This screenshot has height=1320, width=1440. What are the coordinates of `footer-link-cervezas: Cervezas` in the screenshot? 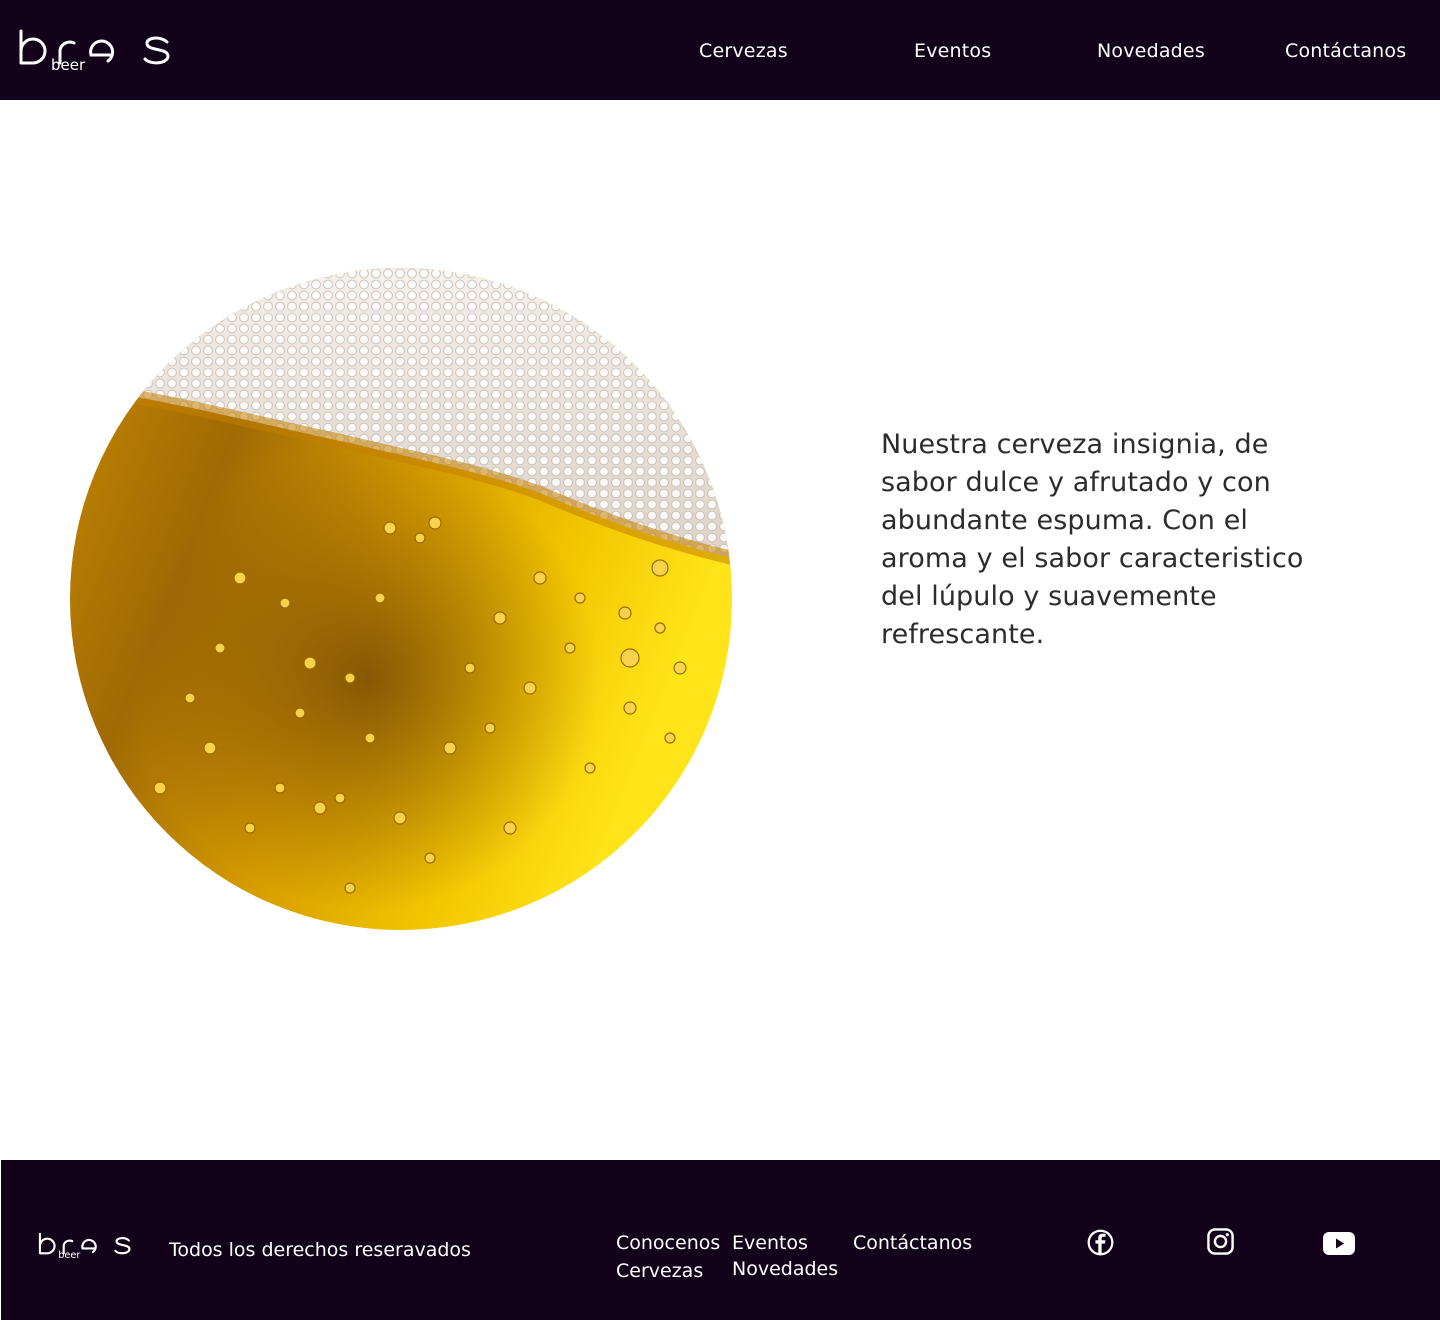 It's located at (659, 1271).